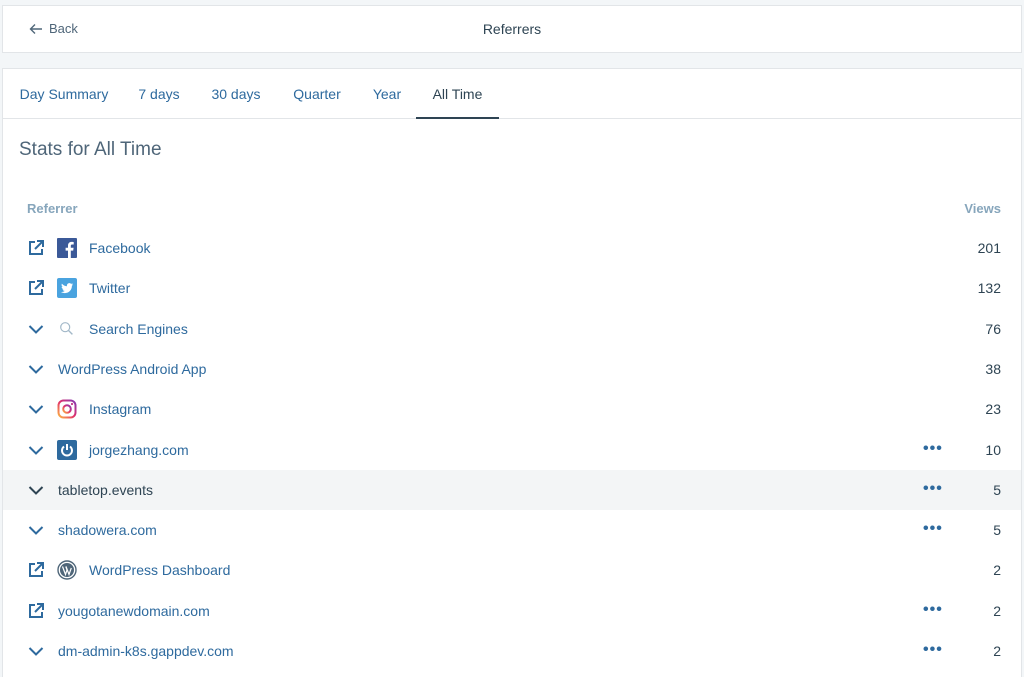 The height and width of the screenshot is (677, 1024). I want to click on tab-day-summary: Day Summary, so click(64, 94).